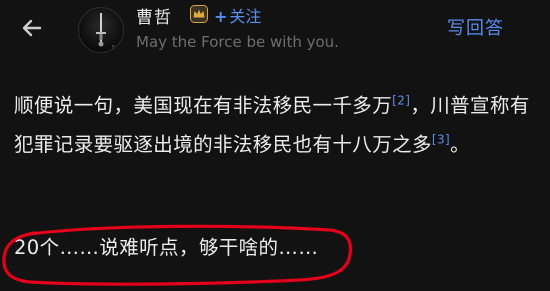 Image resolution: width=550 pixels, height=291 pixels. What do you see at coordinates (199, 14) in the screenshot?
I see `crown-badge-icon` at bounding box center [199, 14].